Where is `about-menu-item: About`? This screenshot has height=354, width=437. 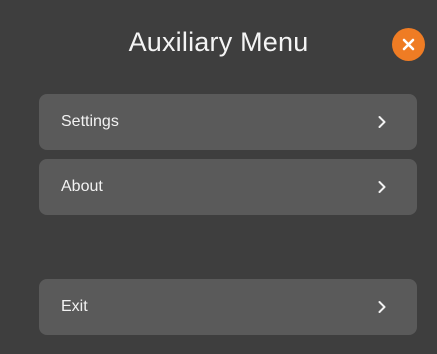
about-menu-item: About is located at coordinates (228, 187).